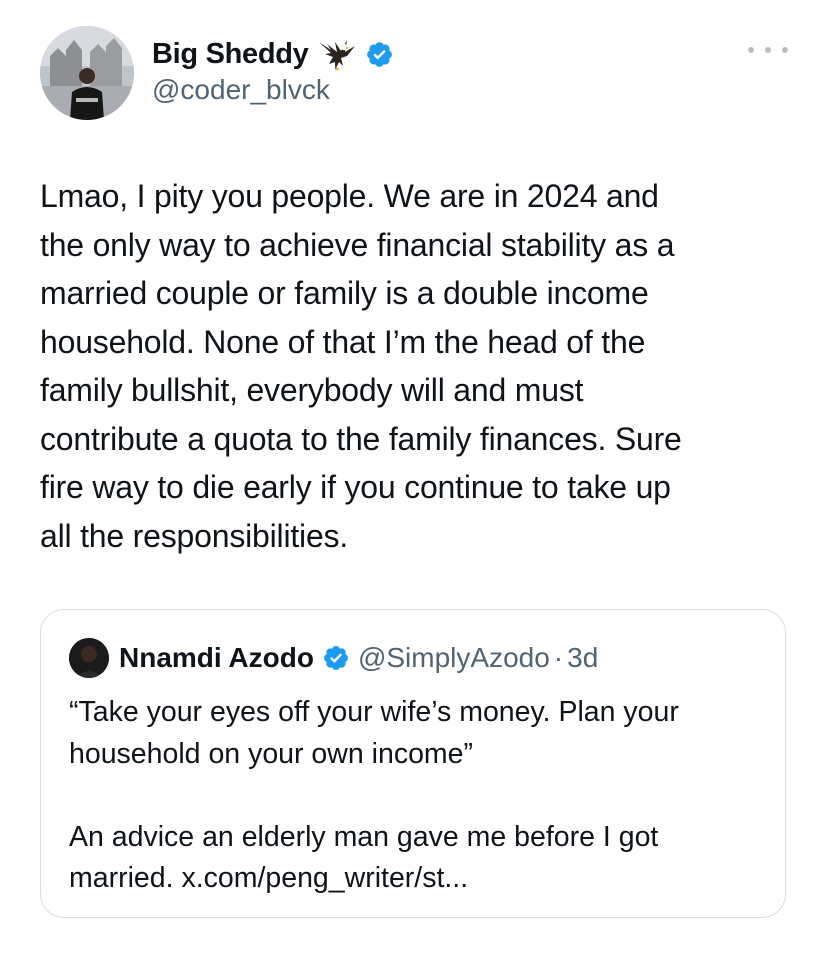  I want to click on quoted-avatar-photo, so click(89, 658).